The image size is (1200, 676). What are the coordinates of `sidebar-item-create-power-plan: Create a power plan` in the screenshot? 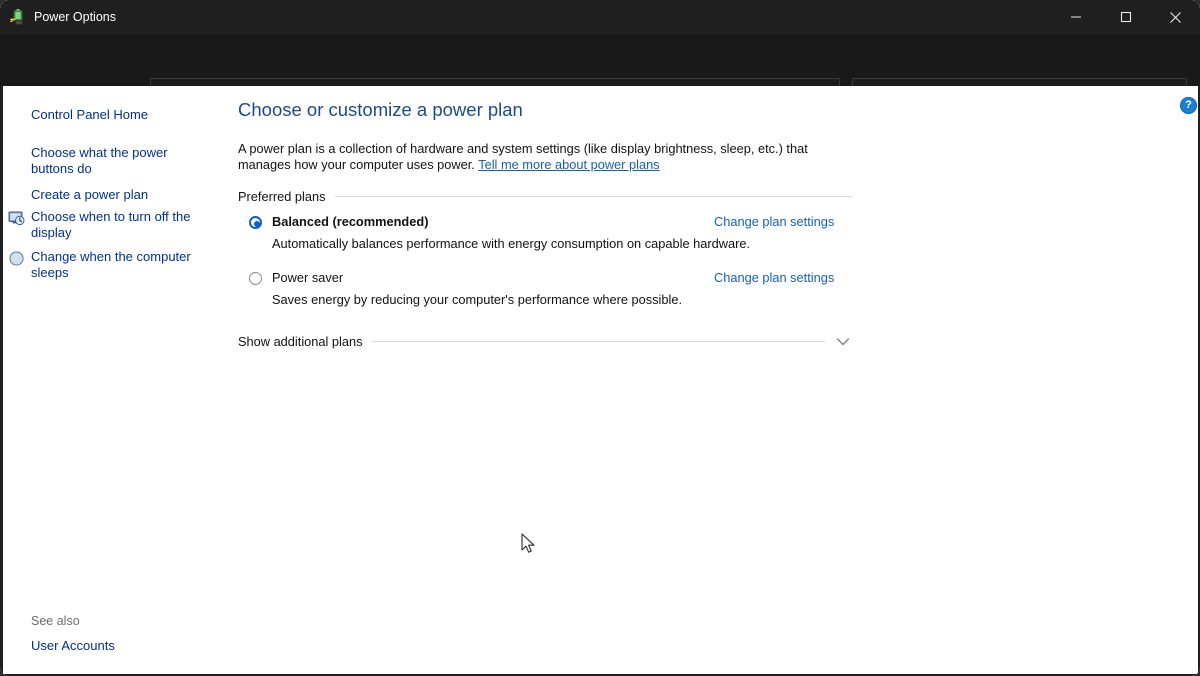 It's located at (121, 195).